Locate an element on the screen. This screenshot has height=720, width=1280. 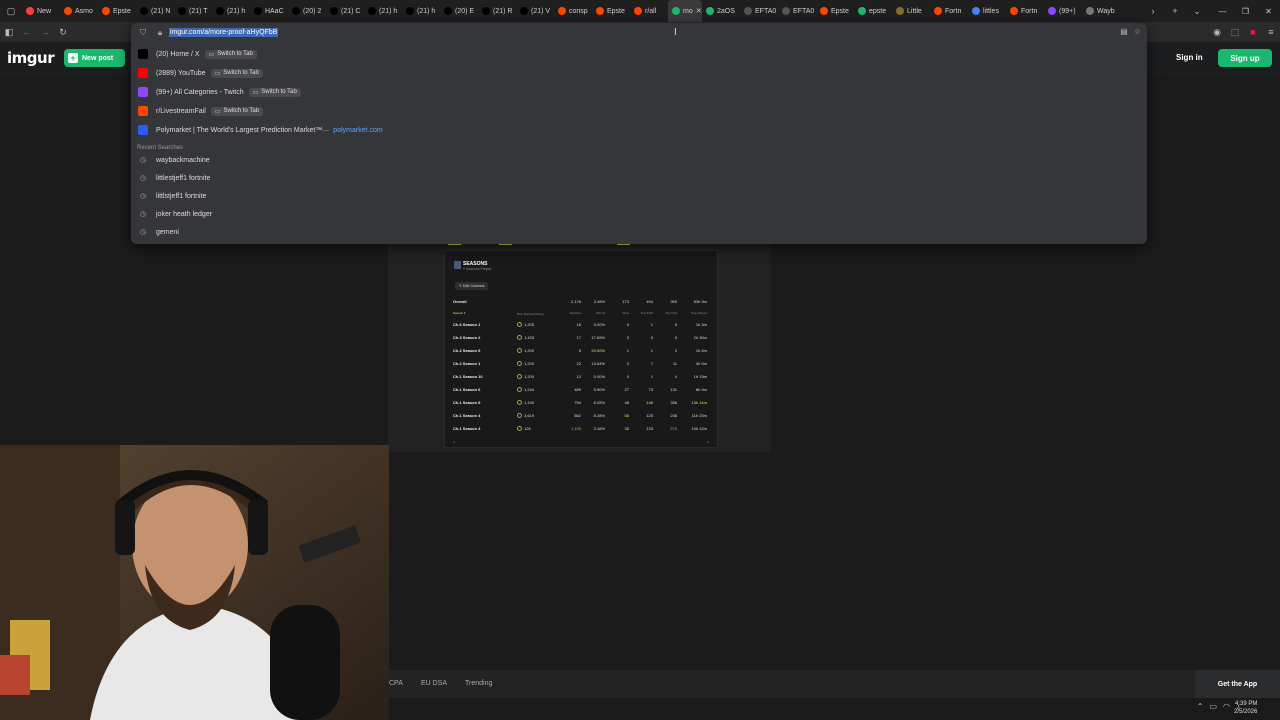
scroll-right-icon: ▸ is located at coordinates (708, 441).